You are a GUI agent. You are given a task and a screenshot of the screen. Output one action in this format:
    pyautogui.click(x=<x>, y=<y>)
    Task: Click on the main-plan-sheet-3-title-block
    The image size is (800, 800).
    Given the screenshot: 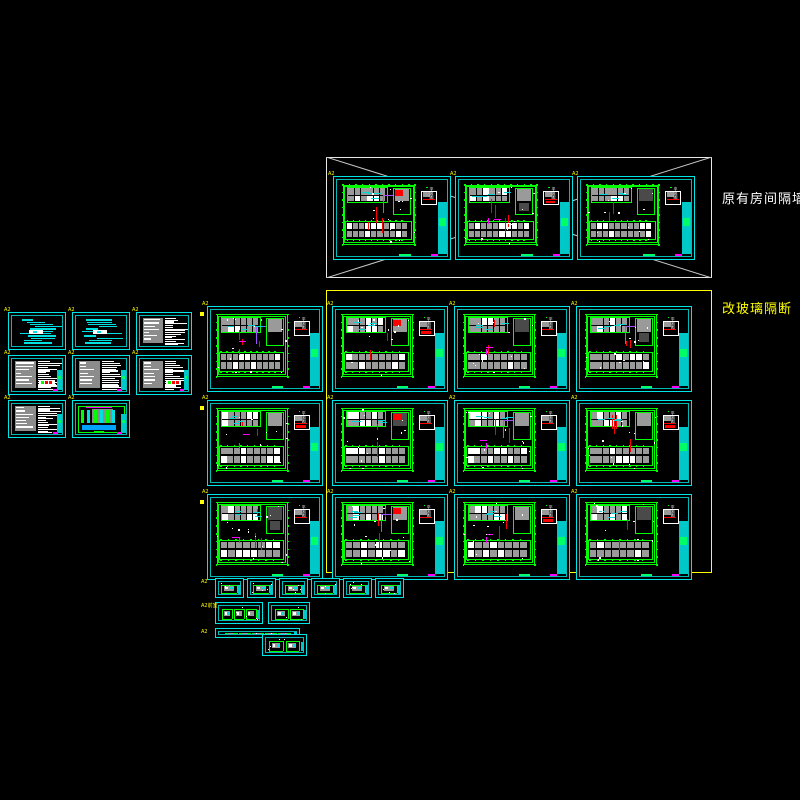 What is the action you would take?
    pyautogui.click(x=561, y=359)
    